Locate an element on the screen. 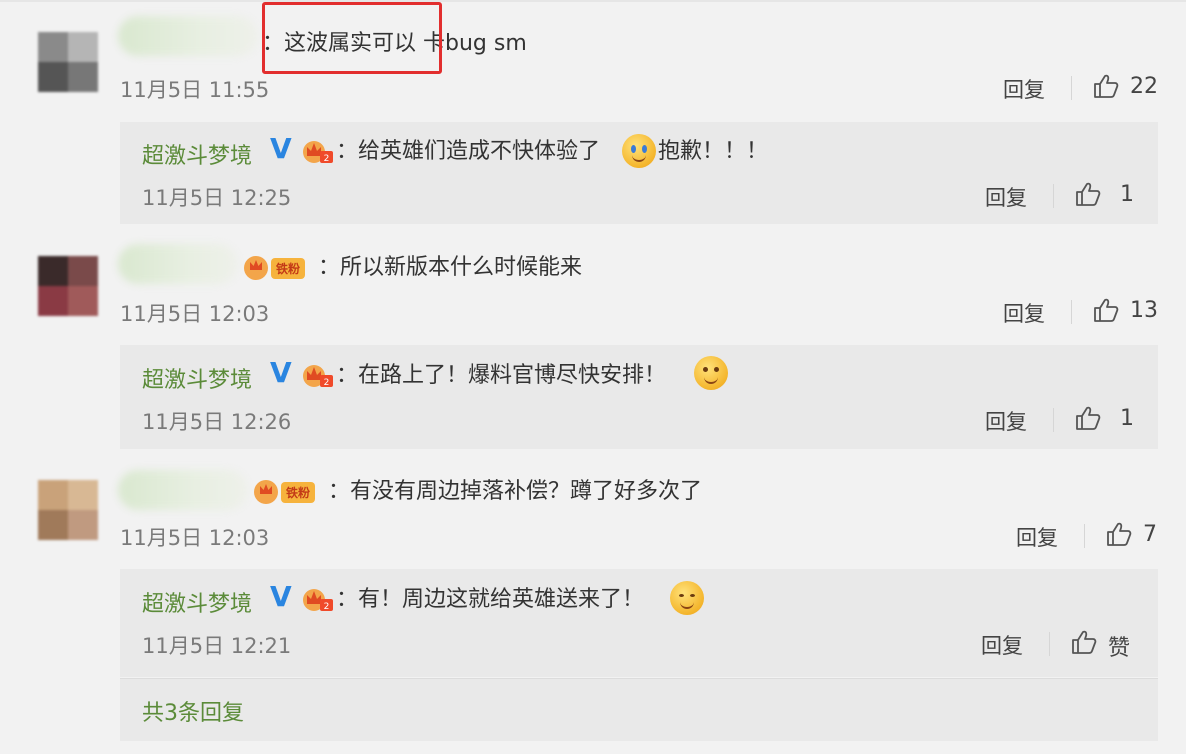  reply-text: ：有！周边这就给英雄送来了！ is located at coordinates (490, 599).